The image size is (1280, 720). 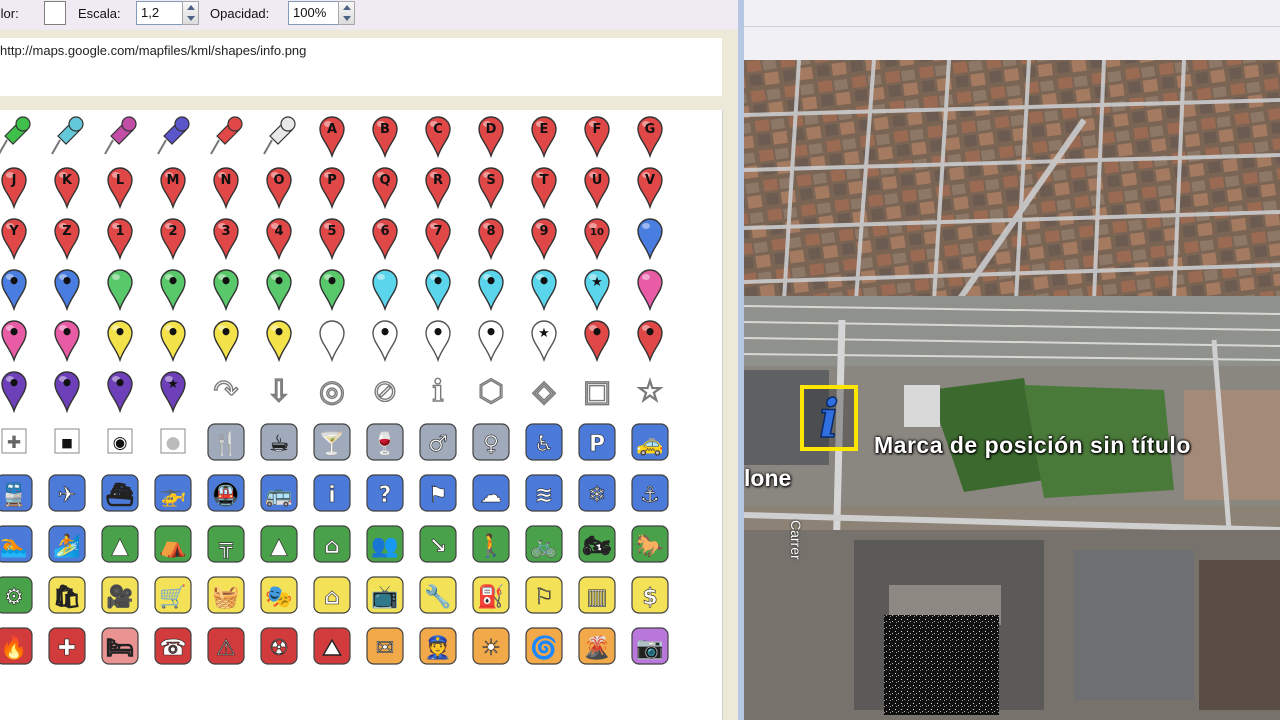 I want to click on icon-option: E, so click(x=544, y=135).